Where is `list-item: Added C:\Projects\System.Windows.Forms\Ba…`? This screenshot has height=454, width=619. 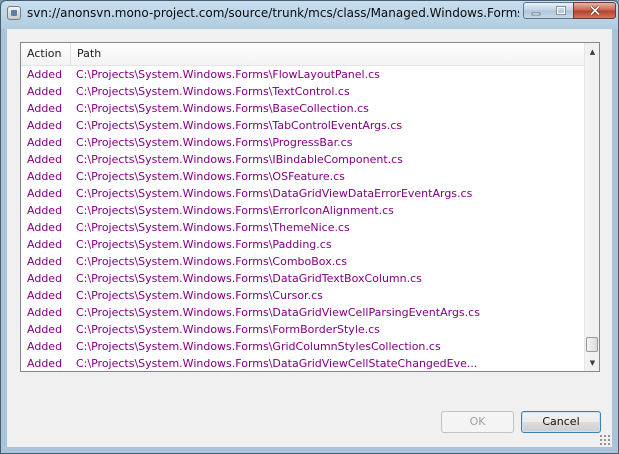
list-item: Added C:\Projects\System.Windows.Forms\Ba… is located at coordinates (302, 108).